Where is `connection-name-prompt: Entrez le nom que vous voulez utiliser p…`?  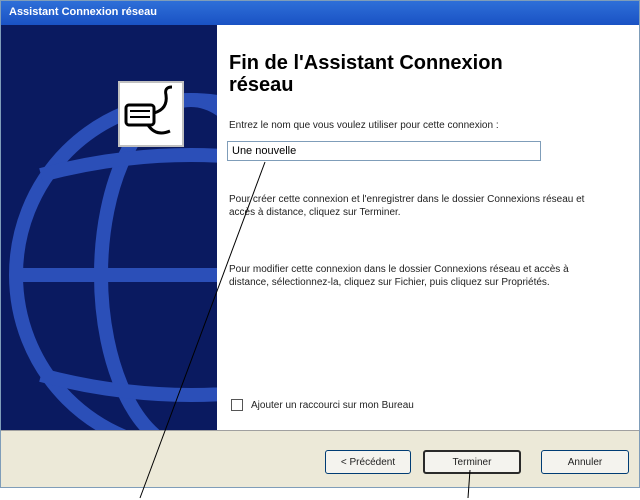
connection-name-prompt: Entrez le nom que vous voulez utiliser p… is located at coordinates (364, 125).